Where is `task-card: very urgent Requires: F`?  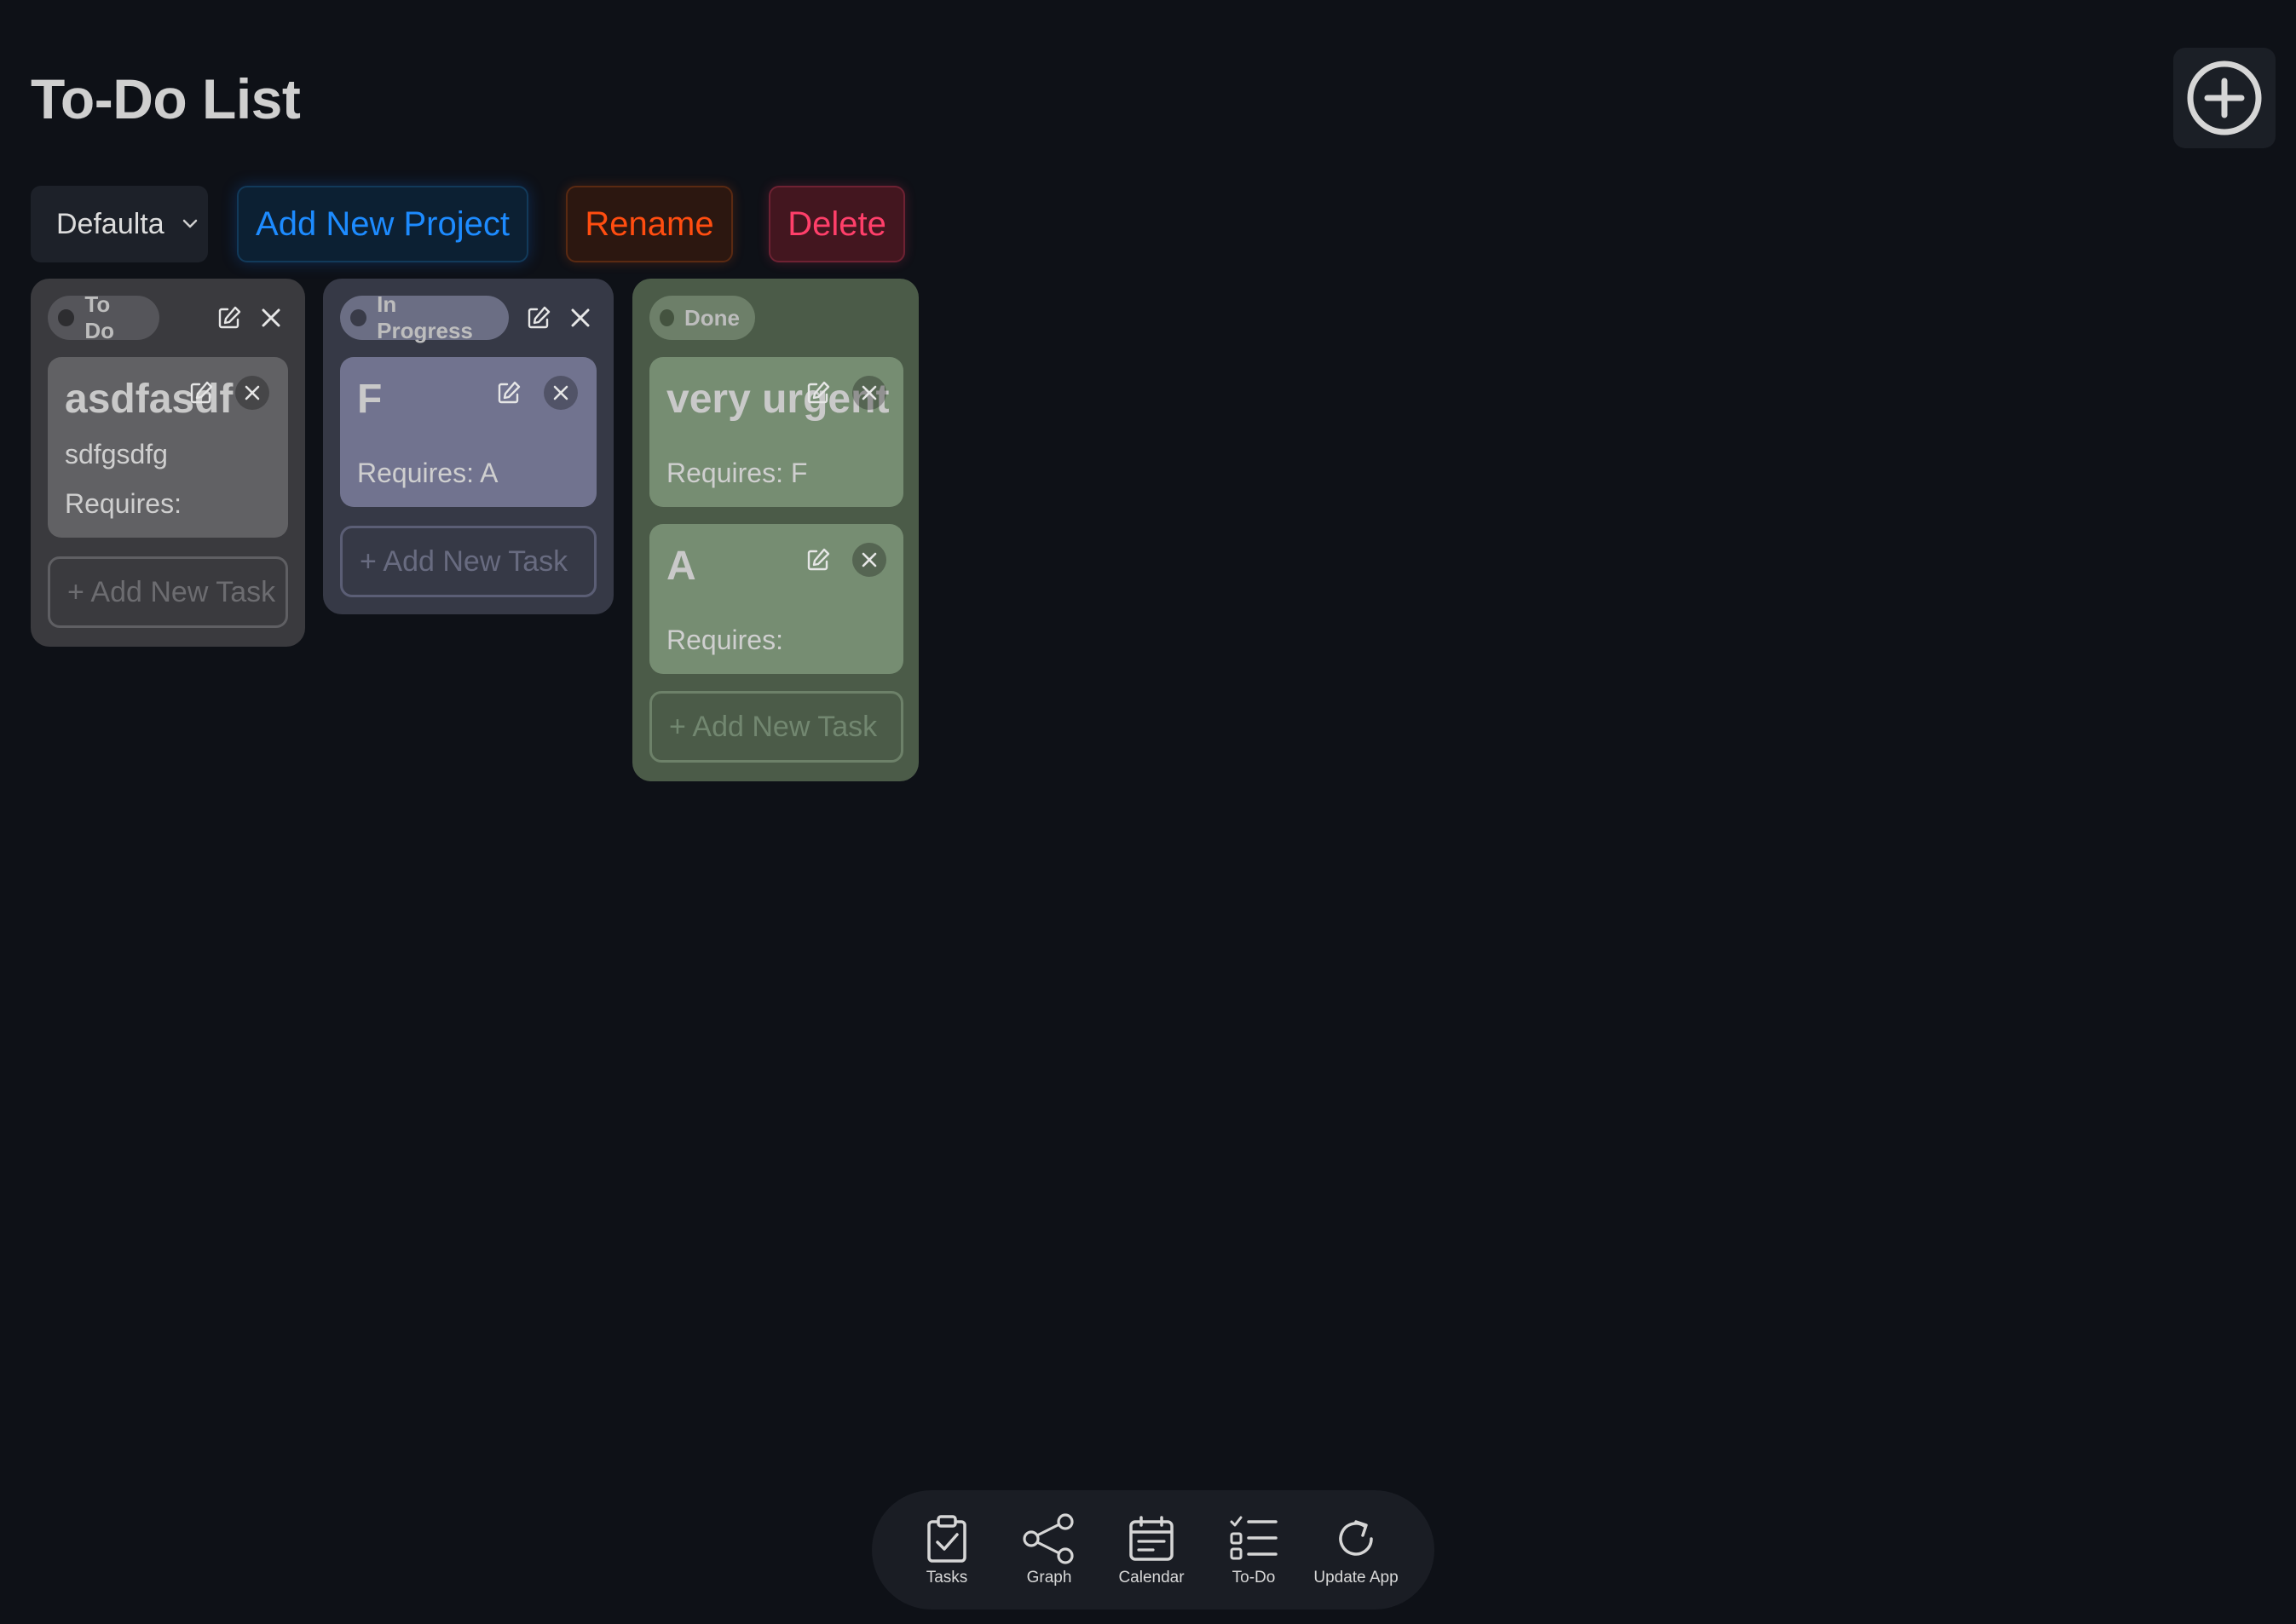 task-card: very urgent Requires: F is located at coordinates (776, 432).